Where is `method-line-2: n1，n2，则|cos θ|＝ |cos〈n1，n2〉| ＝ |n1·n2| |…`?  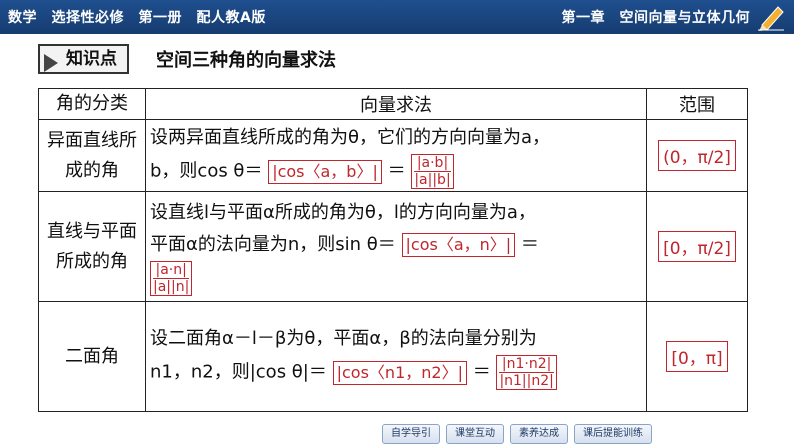
method-line-2: n1，n2，则|cos θ|＝ |cos〈n1，n2〉| ＝ |n1·n2| |… is located at coordinates (396, 372).